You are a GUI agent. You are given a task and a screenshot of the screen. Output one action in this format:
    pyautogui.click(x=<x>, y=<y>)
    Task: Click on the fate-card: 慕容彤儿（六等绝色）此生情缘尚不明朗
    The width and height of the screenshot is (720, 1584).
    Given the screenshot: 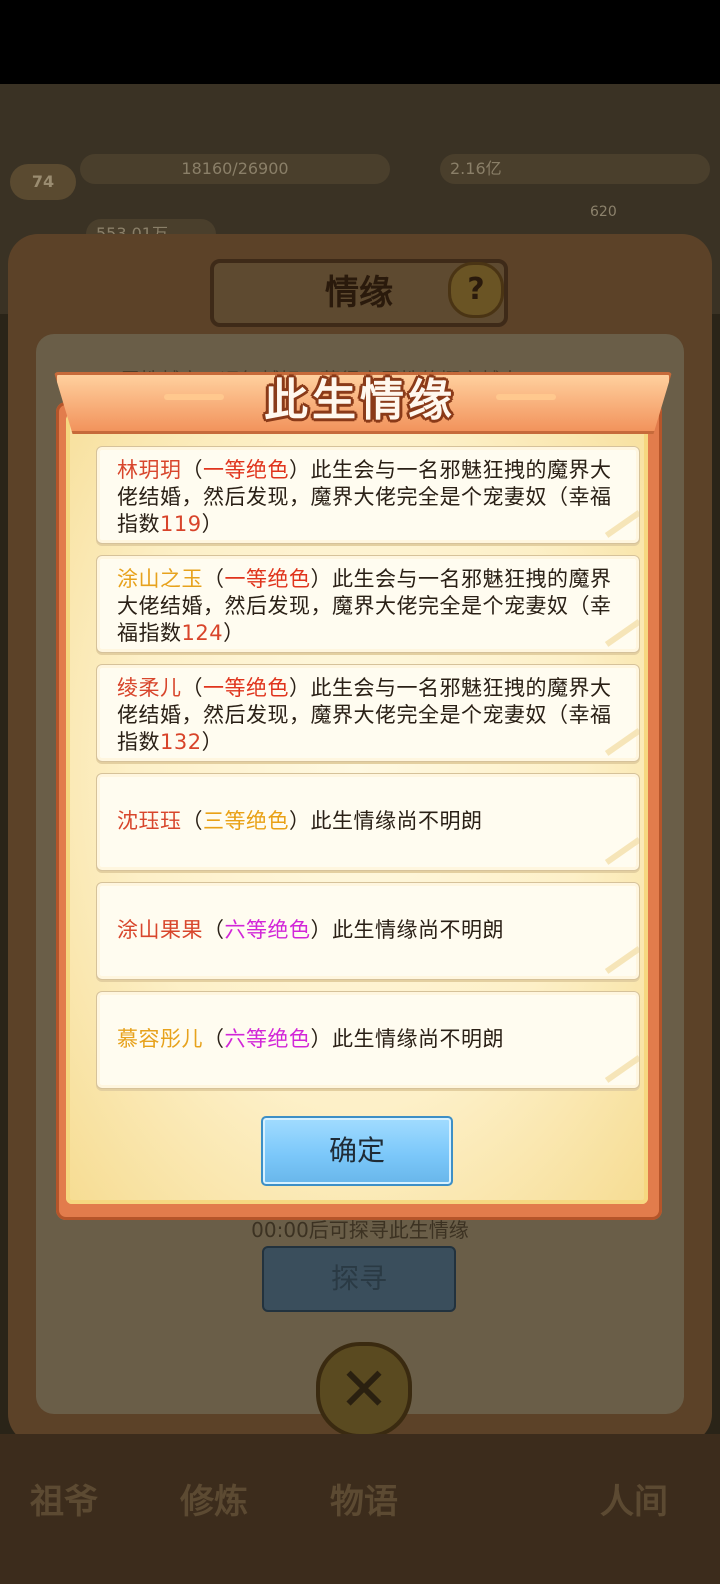 What is the action you would take?
    pyautogui.click(x=368, y=1040)
    